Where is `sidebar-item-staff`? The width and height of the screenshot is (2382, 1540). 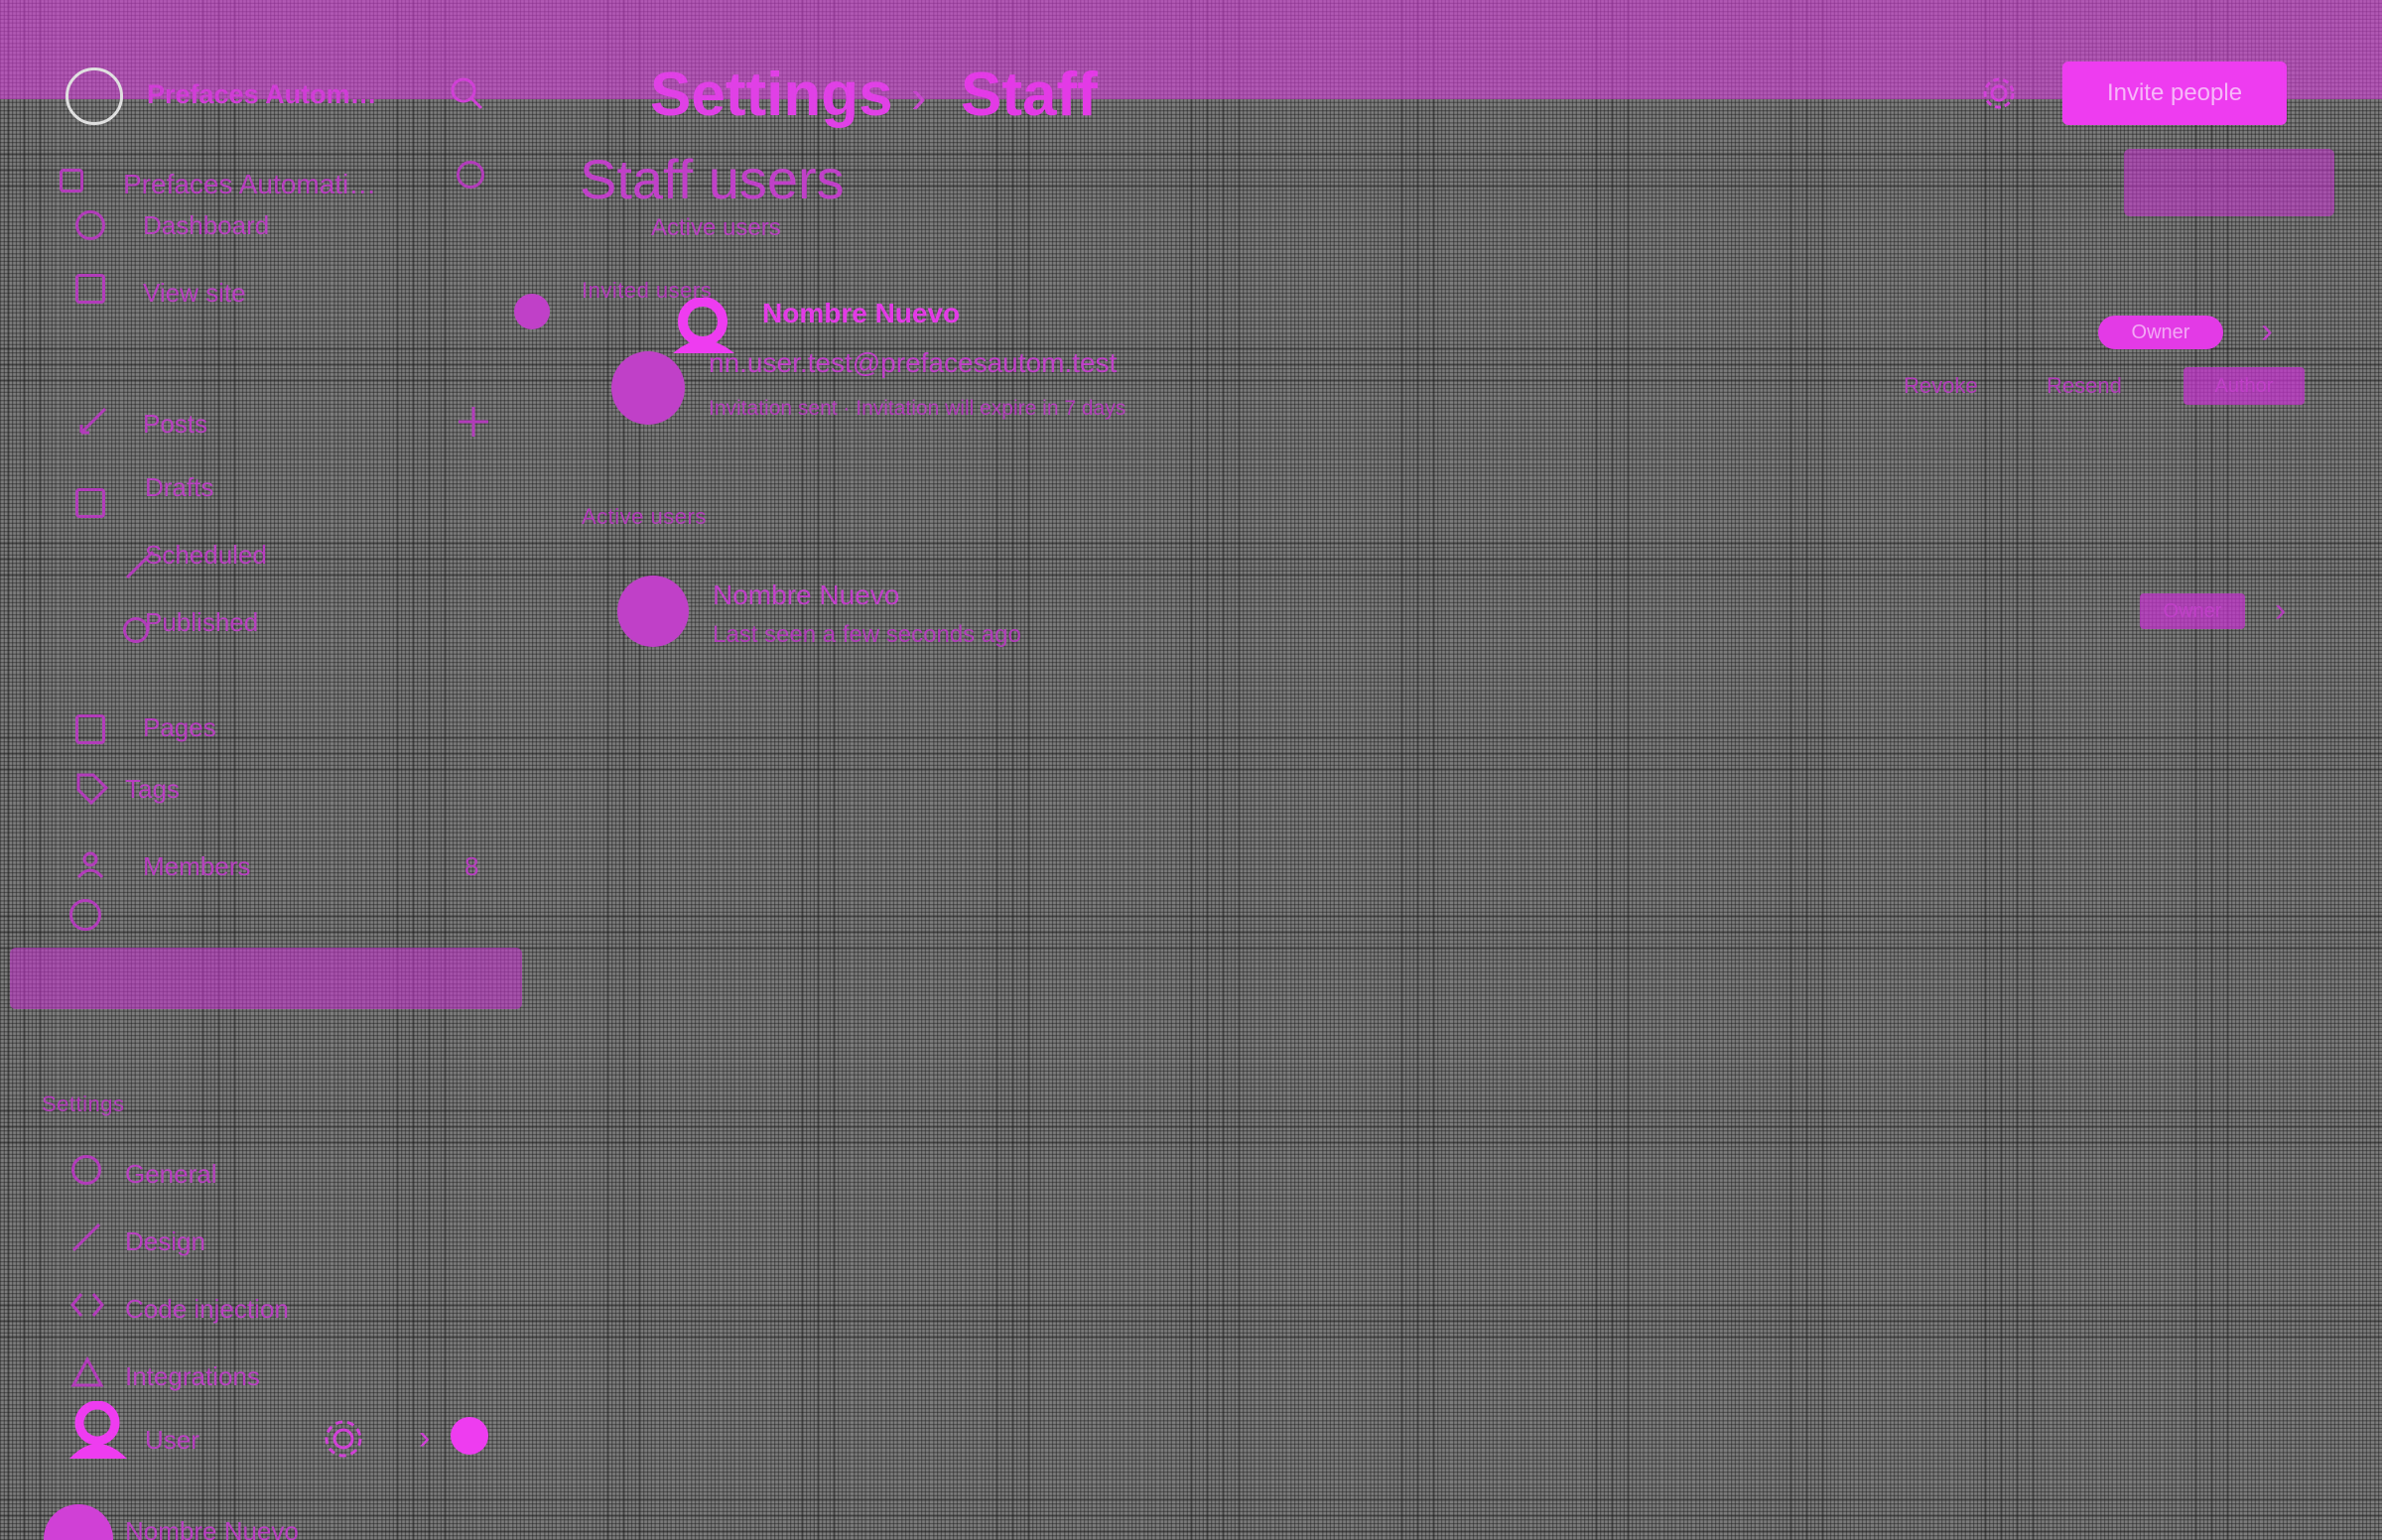 sidebar-item-staff is located at coordinates (266, 978).